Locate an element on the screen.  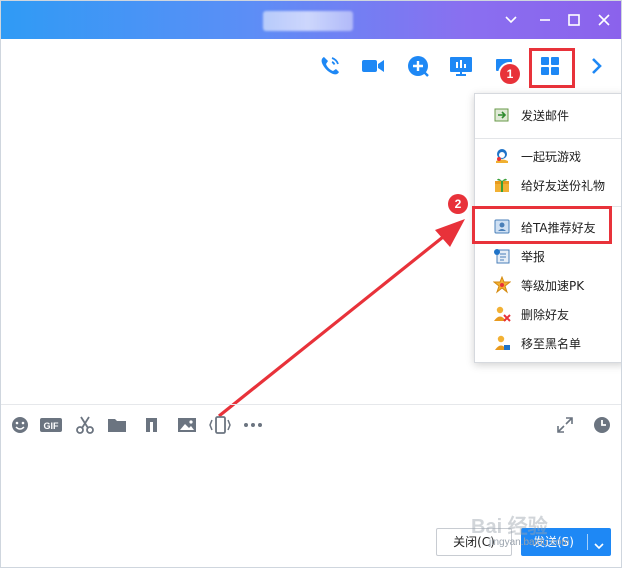
menu-item-send-mail: 发送邮件 is located at coordinates (548, 115).